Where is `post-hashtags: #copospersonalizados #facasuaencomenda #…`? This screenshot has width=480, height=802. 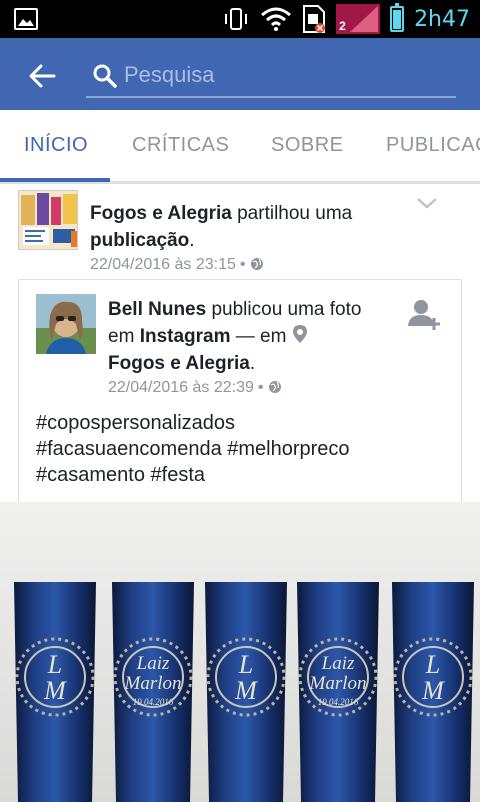 post-hashtags: #copospersonalizados #facasuaencomenda #… is located at coordinates (246, 449).